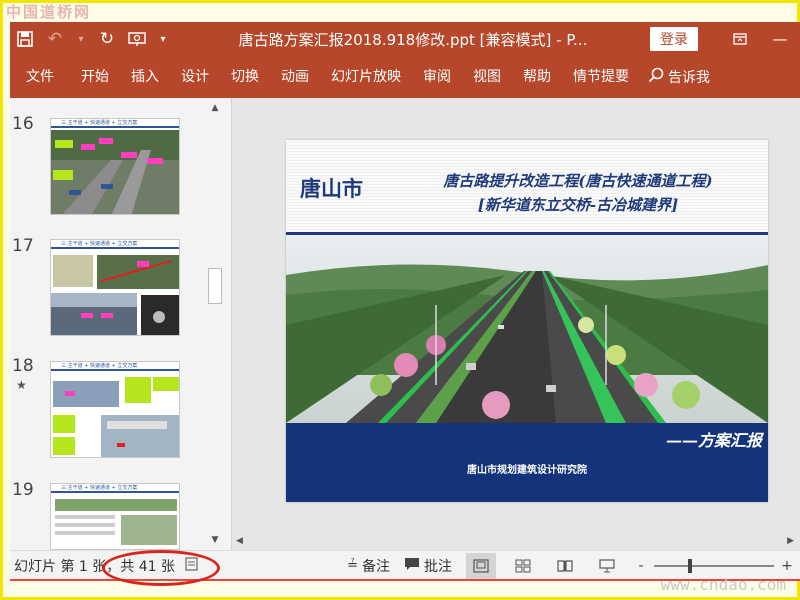  What do you see at coordinates (689, 78) in the screenshot?
I see `tell-me-label: 告诉我` at bounding box center [689, 78].